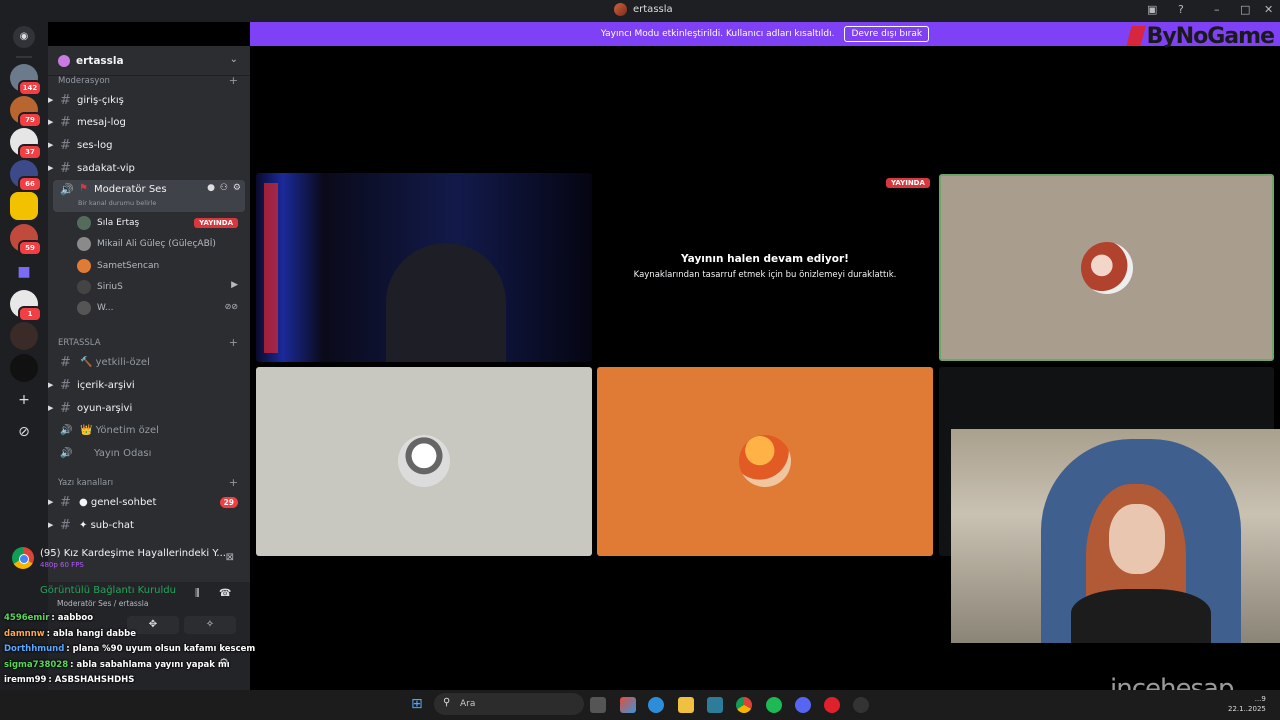  What do you see at coordinates (130, 189) in the screenshot?
I see `voice-channel-name: Moderatör Ses` at bounding box center [130, 189].